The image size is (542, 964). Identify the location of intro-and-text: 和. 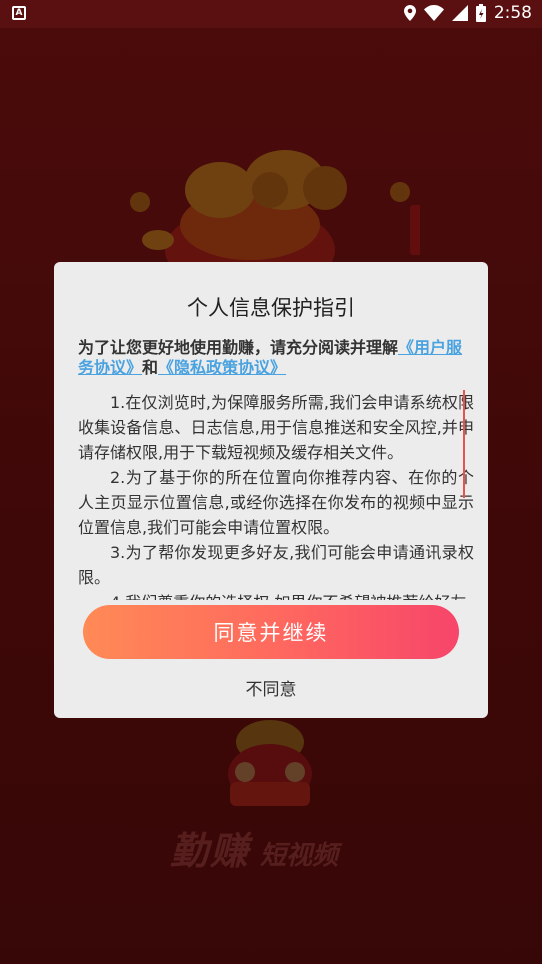
(150, 367).